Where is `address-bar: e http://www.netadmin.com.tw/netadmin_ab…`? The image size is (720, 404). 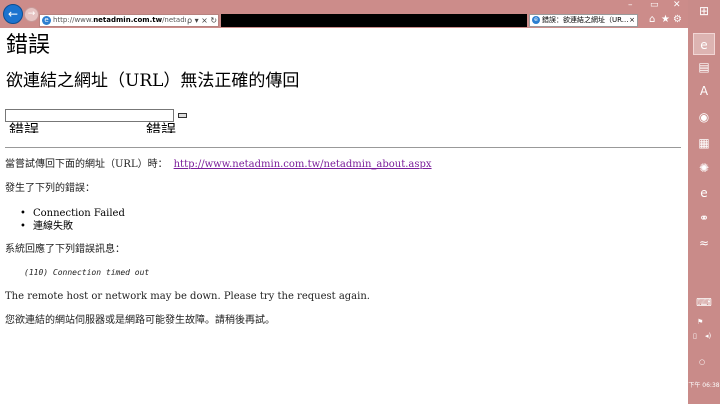
address-bar: e http://www.netadmin.com.tw/netadmin_ab… is located at coordinates (129, 20).